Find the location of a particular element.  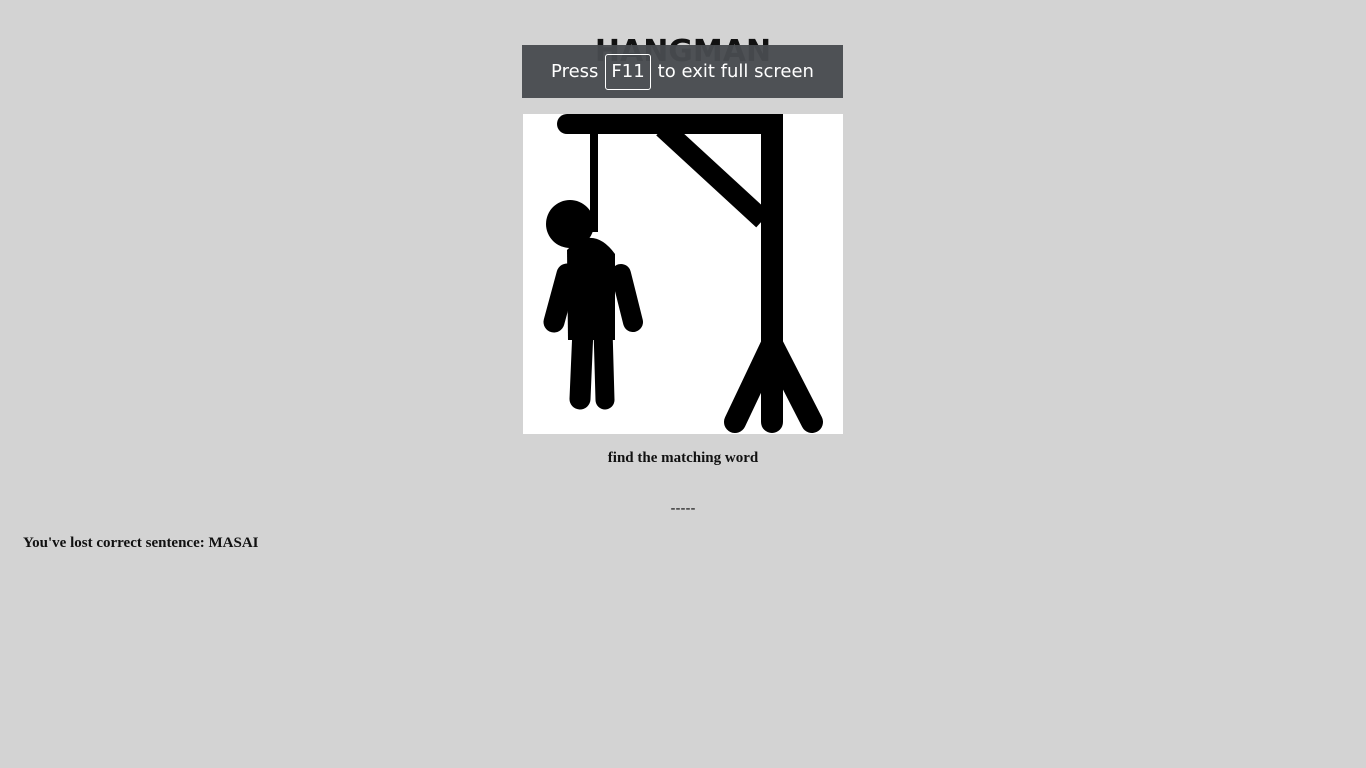

hangman-right-arm is located at coordinates (627, 298).